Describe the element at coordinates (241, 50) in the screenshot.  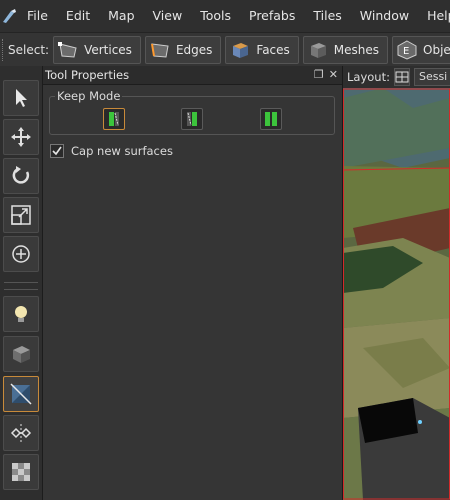
I see `faces-icon` at that location.